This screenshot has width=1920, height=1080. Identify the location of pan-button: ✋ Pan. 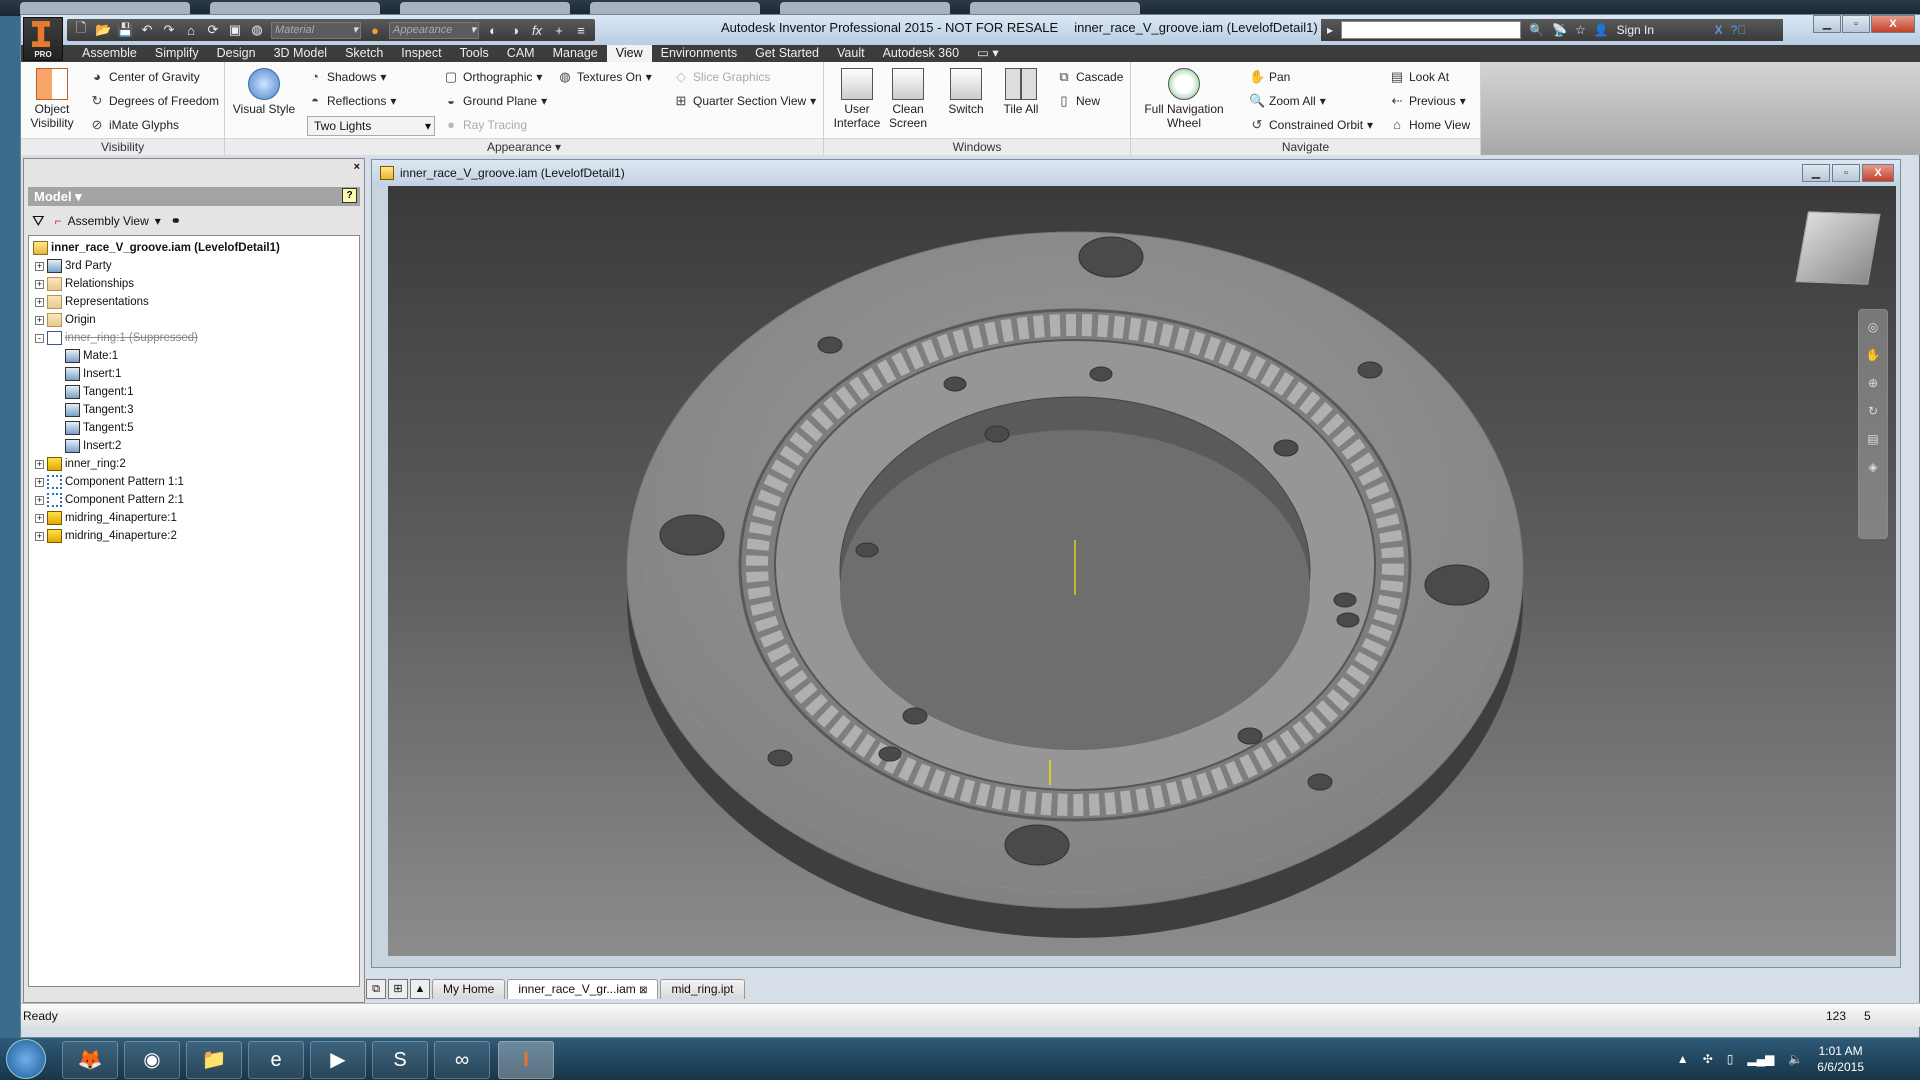
(1269, 77).